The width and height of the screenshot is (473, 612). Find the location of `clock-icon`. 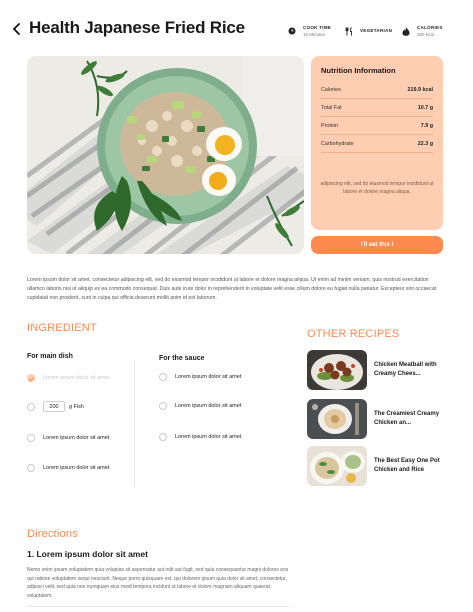

clock-icon is located at coordinates (292, 31).